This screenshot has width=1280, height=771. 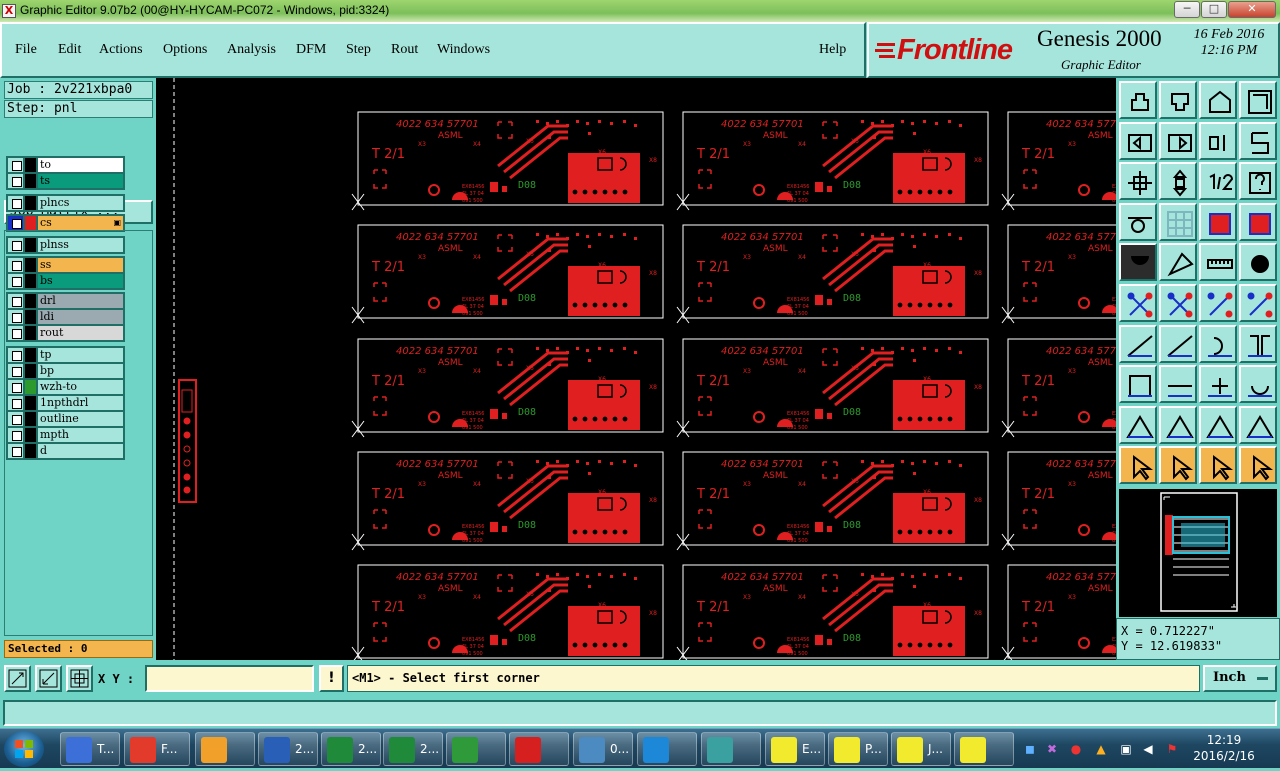 What do you see at coordinates (1258, 181) in the screenshot?
I see `help-icon` at bounding box center [1258, 181].